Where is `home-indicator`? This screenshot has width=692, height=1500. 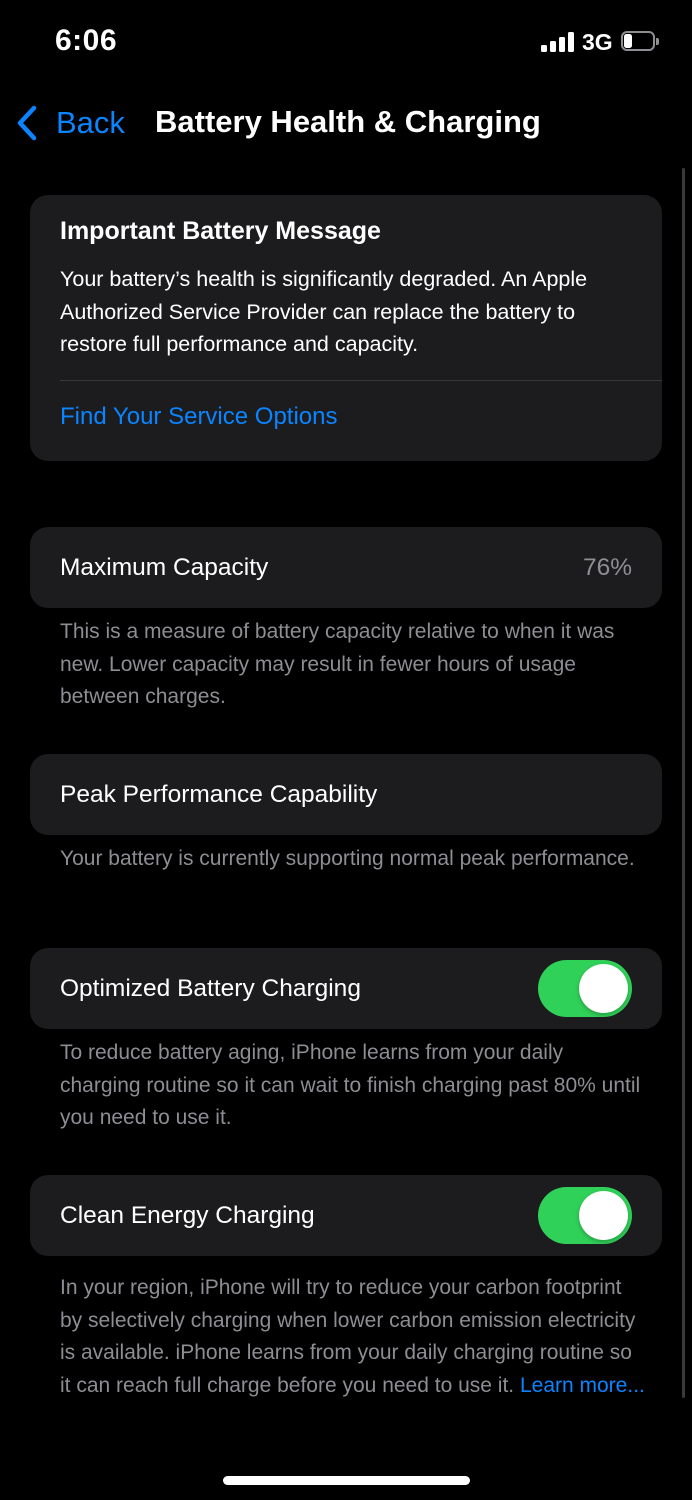
home-indicator is located at coordinates (346, 1480).